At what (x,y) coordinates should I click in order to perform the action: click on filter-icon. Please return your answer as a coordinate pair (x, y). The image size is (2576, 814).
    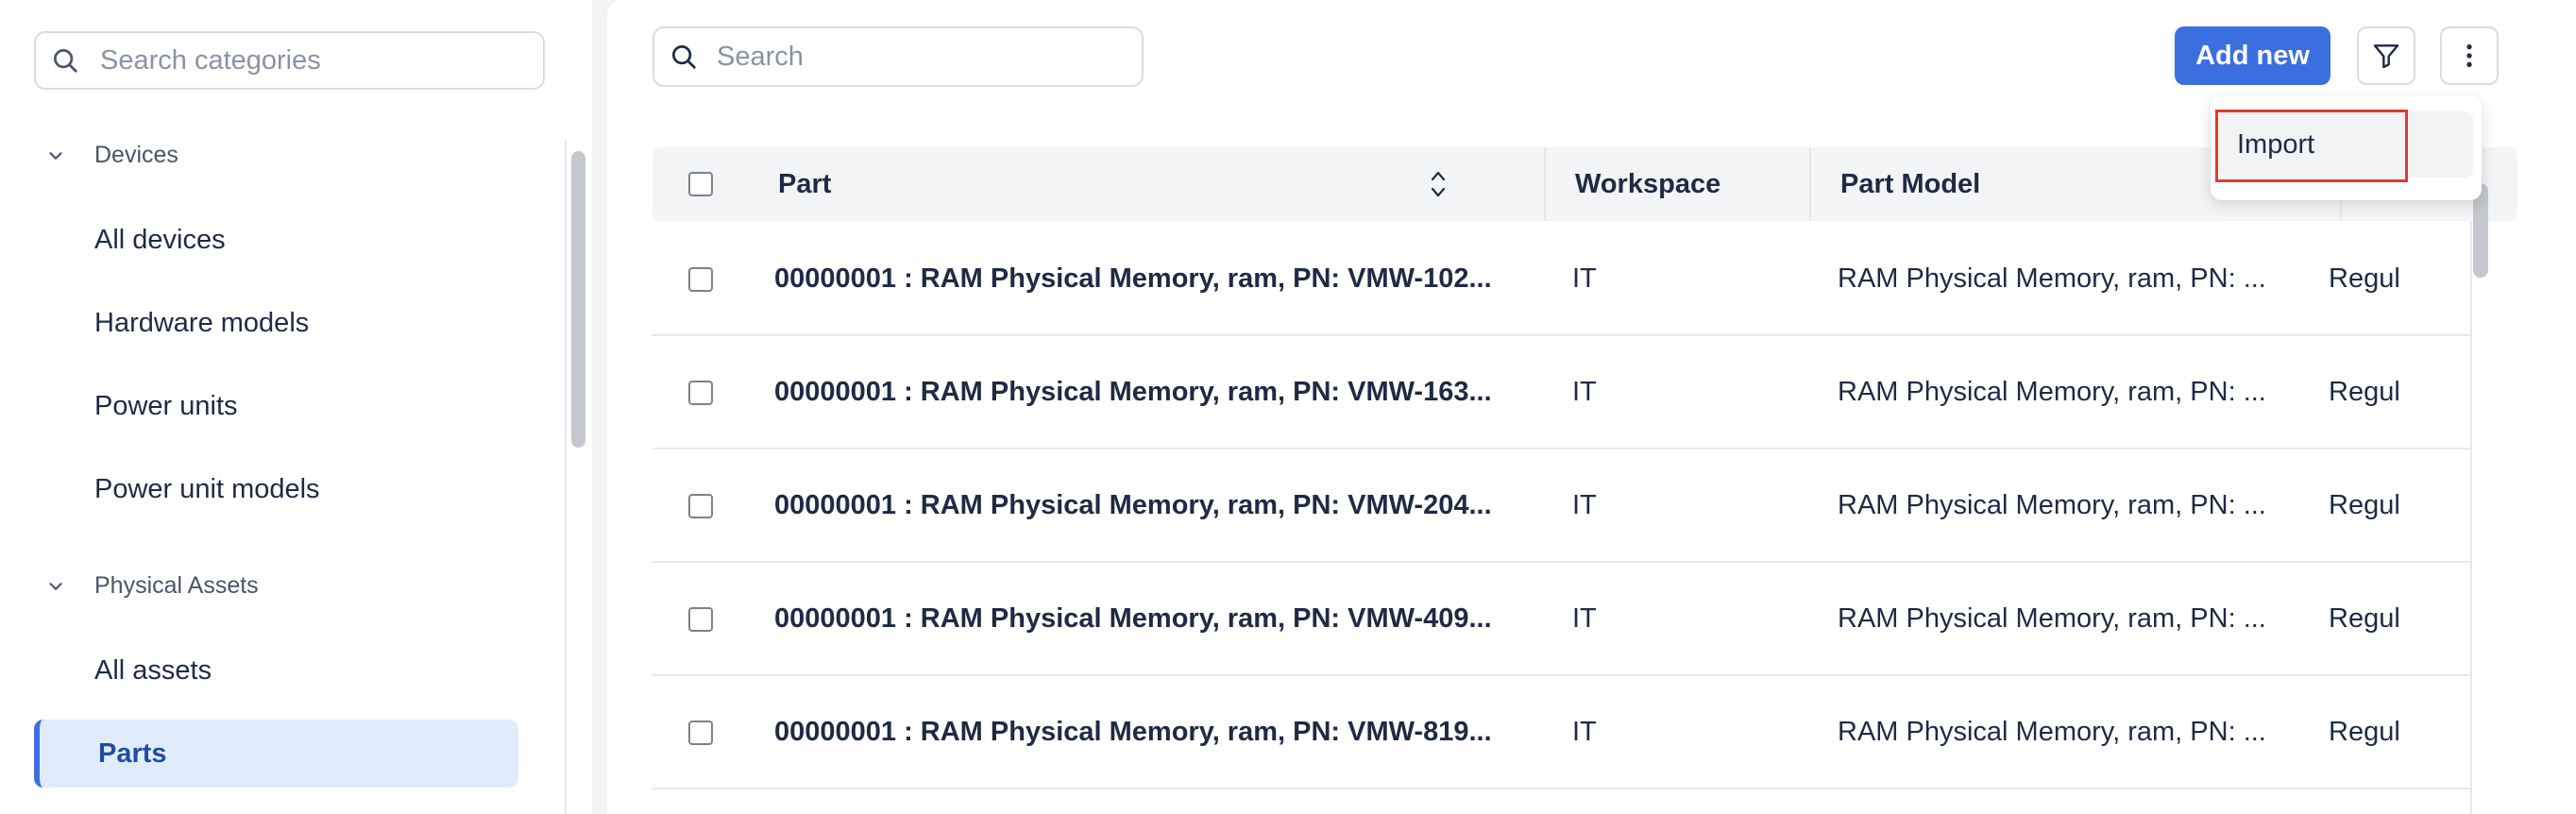
    Looking at the image, I should click on (2386, 57).